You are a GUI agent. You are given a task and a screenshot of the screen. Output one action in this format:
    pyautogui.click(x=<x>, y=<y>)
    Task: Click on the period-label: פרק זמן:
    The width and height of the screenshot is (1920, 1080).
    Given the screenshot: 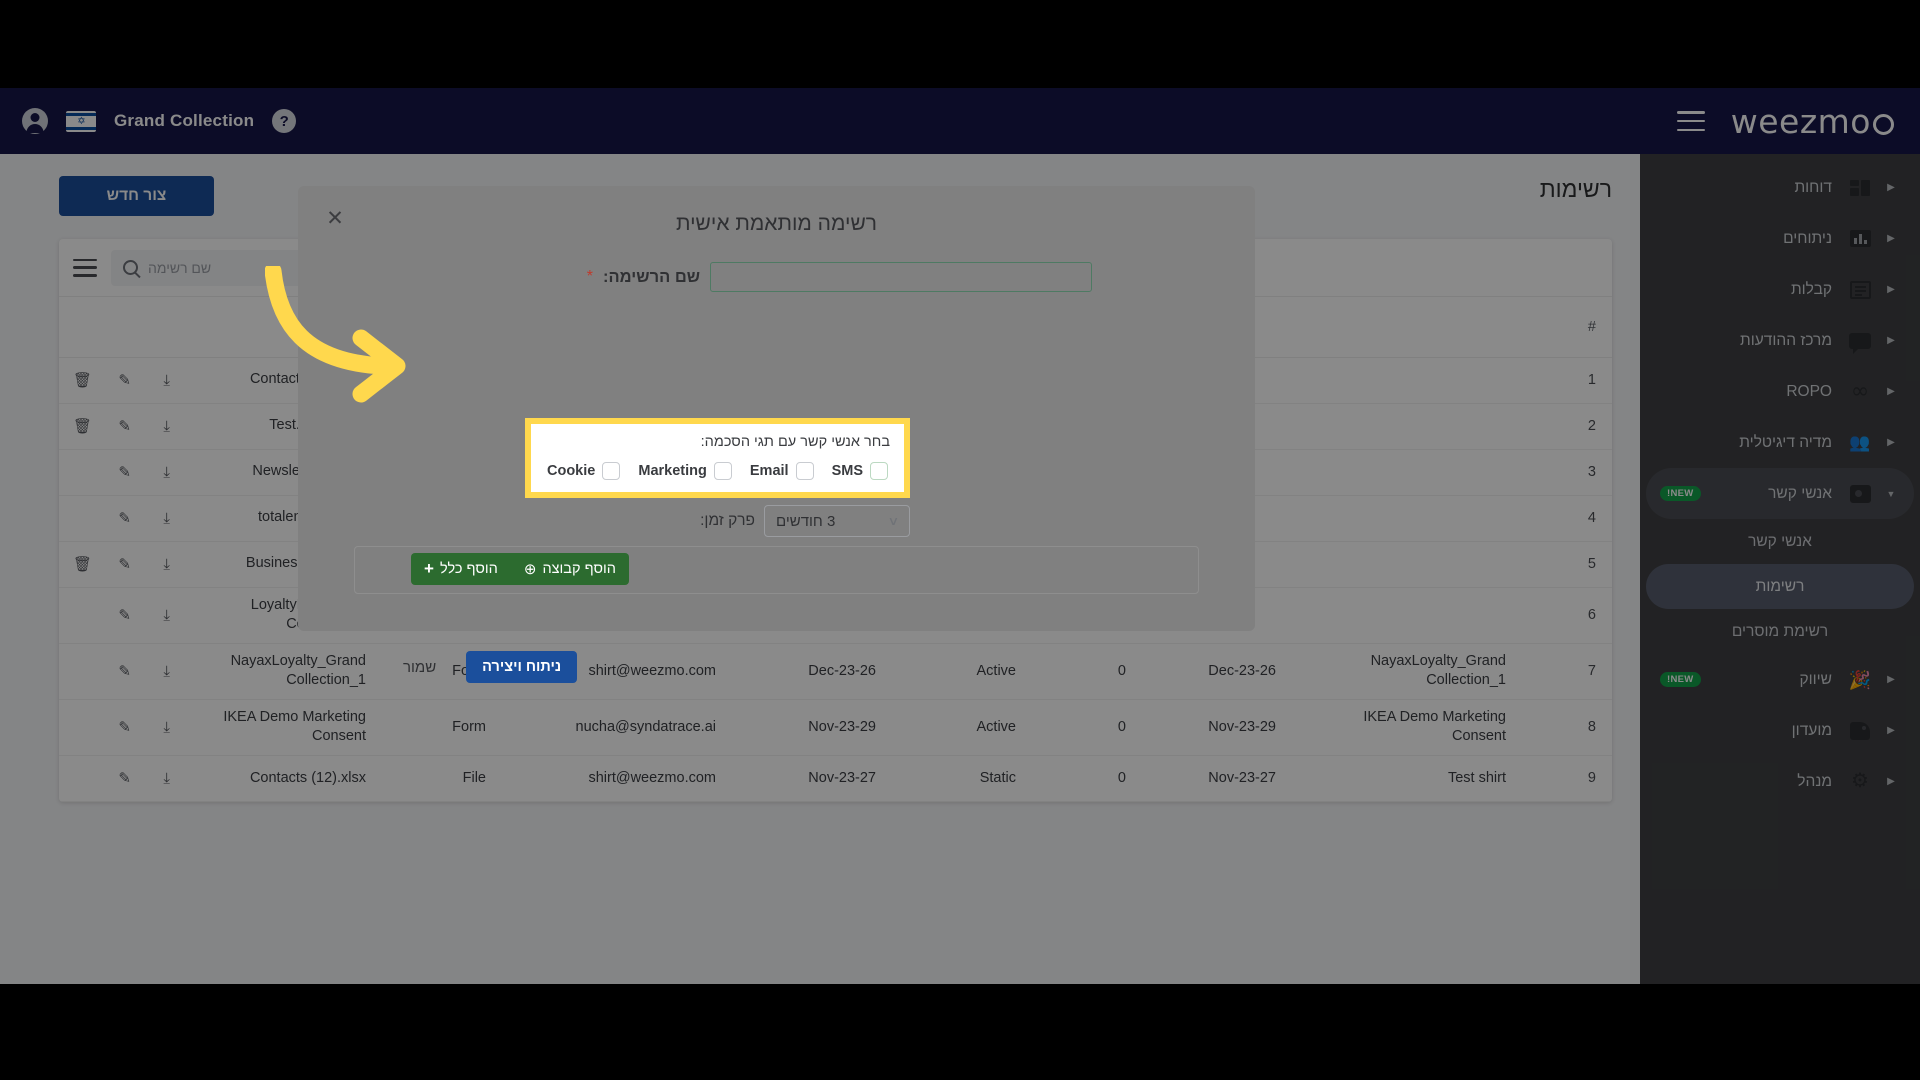 What is the action you would take?
    pyautogui.click(x=727, y=520)
    